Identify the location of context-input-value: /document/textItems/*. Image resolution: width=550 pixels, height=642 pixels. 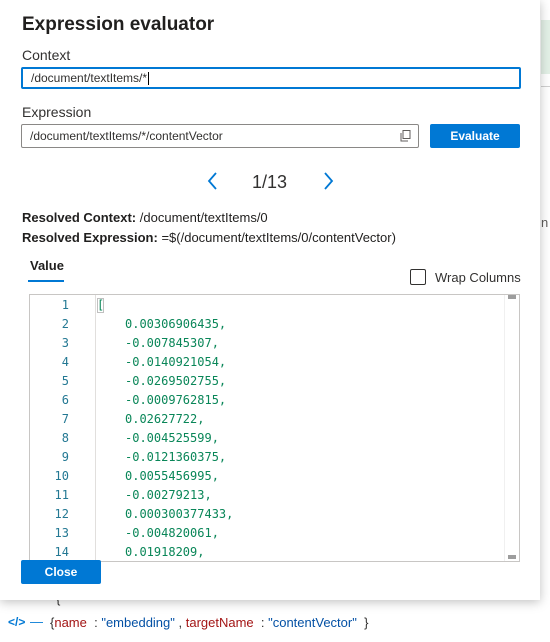
(89, 78).